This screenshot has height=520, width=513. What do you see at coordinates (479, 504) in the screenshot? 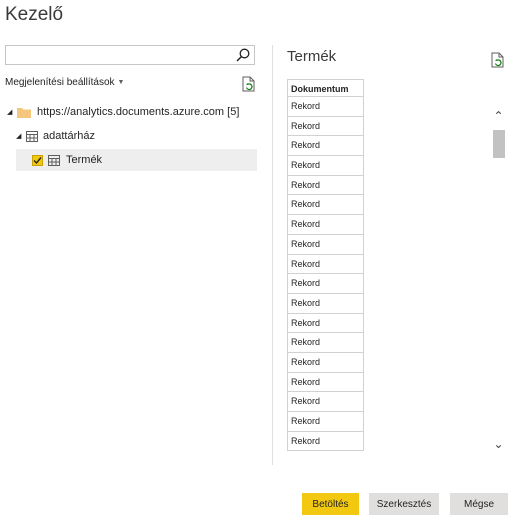
I see `cancel-button: Mégse` at bounding box center [479, 504].